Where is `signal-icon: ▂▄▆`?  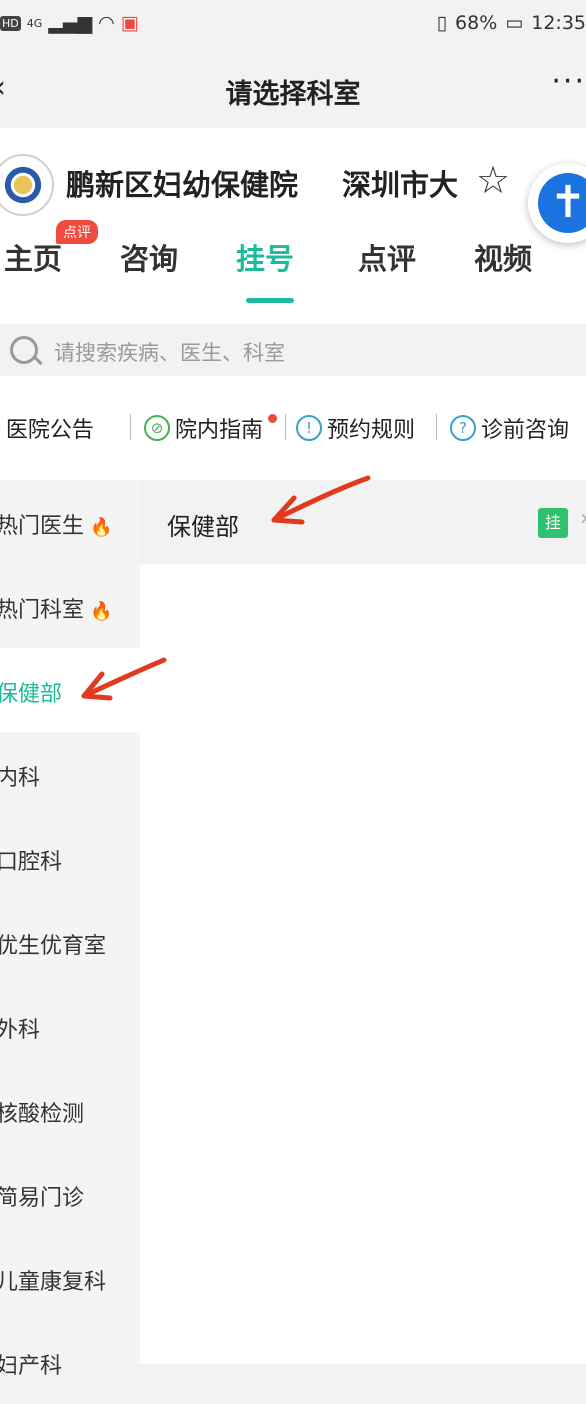
signal-icon: ▂▄▆ is located at coordinates (70, 23).